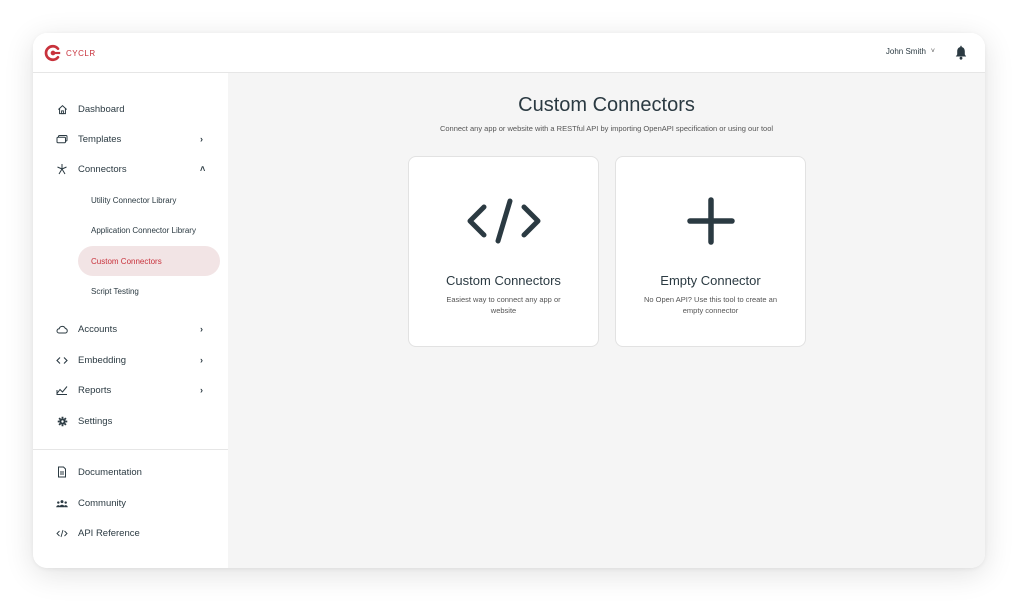 Image resolution: width=1024 pixels, height=607 pixels. What do you see at coordinates (100, 139) in the screenshot?
I see `sidebar-item-label: Templates` at bounding box center [100, 139].